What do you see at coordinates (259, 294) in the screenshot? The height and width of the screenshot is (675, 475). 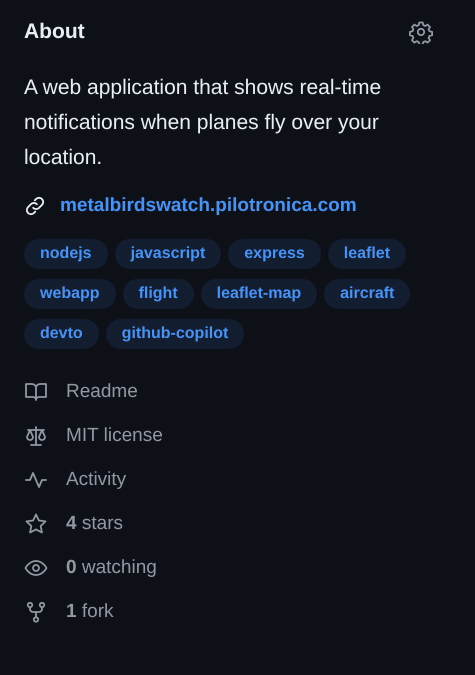 I see `topic-tag: leaflet-map` at bounding box center [259, 294].